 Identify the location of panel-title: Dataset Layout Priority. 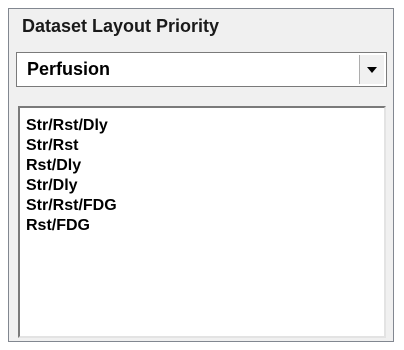
(121, 26).